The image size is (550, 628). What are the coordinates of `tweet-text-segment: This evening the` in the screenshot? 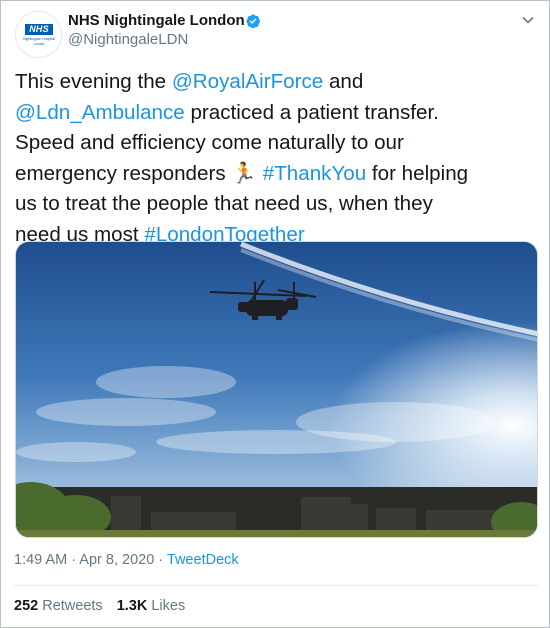 It's located at (93, 81).